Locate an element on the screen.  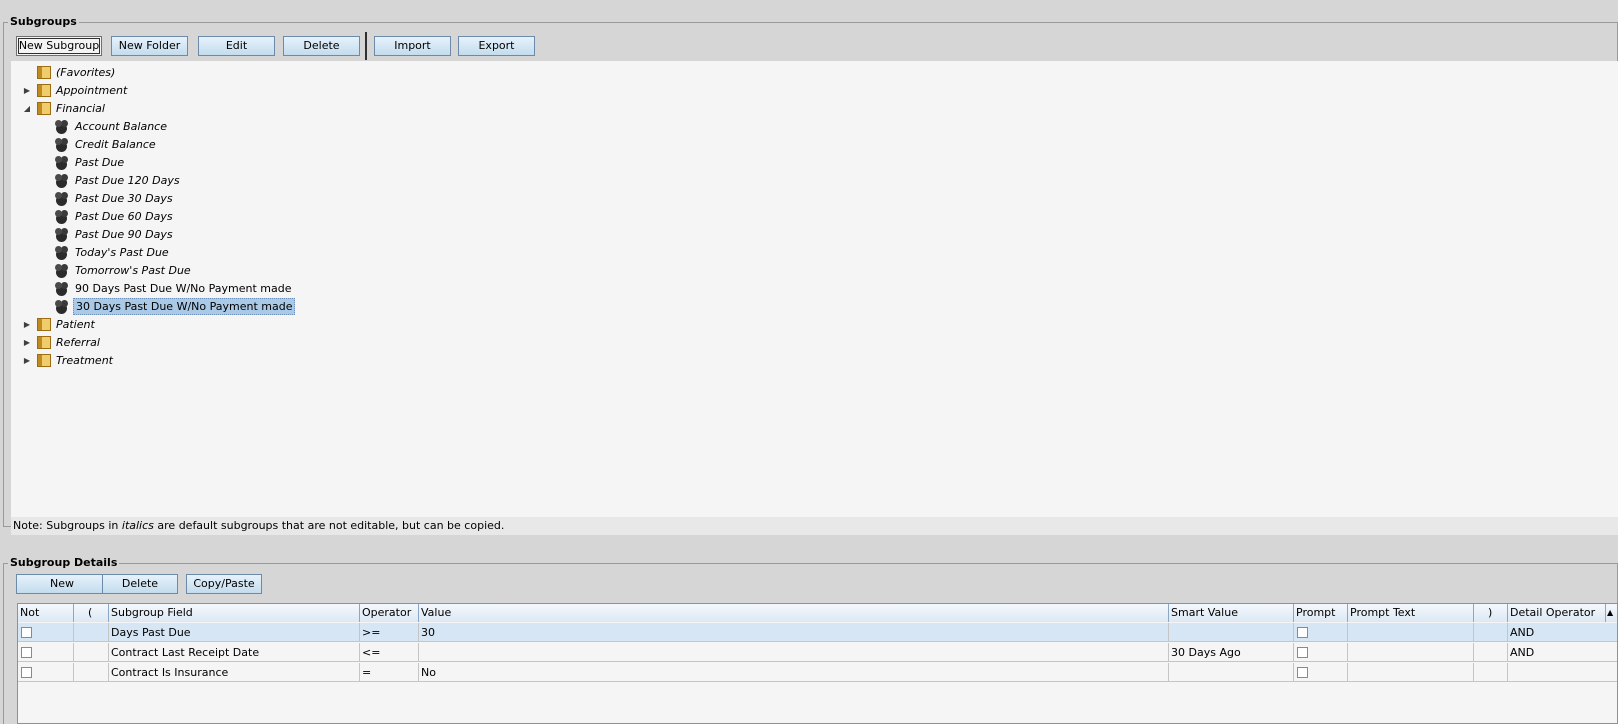
tree-folder-treatment: Treatment is located at coordinates (75, 361).